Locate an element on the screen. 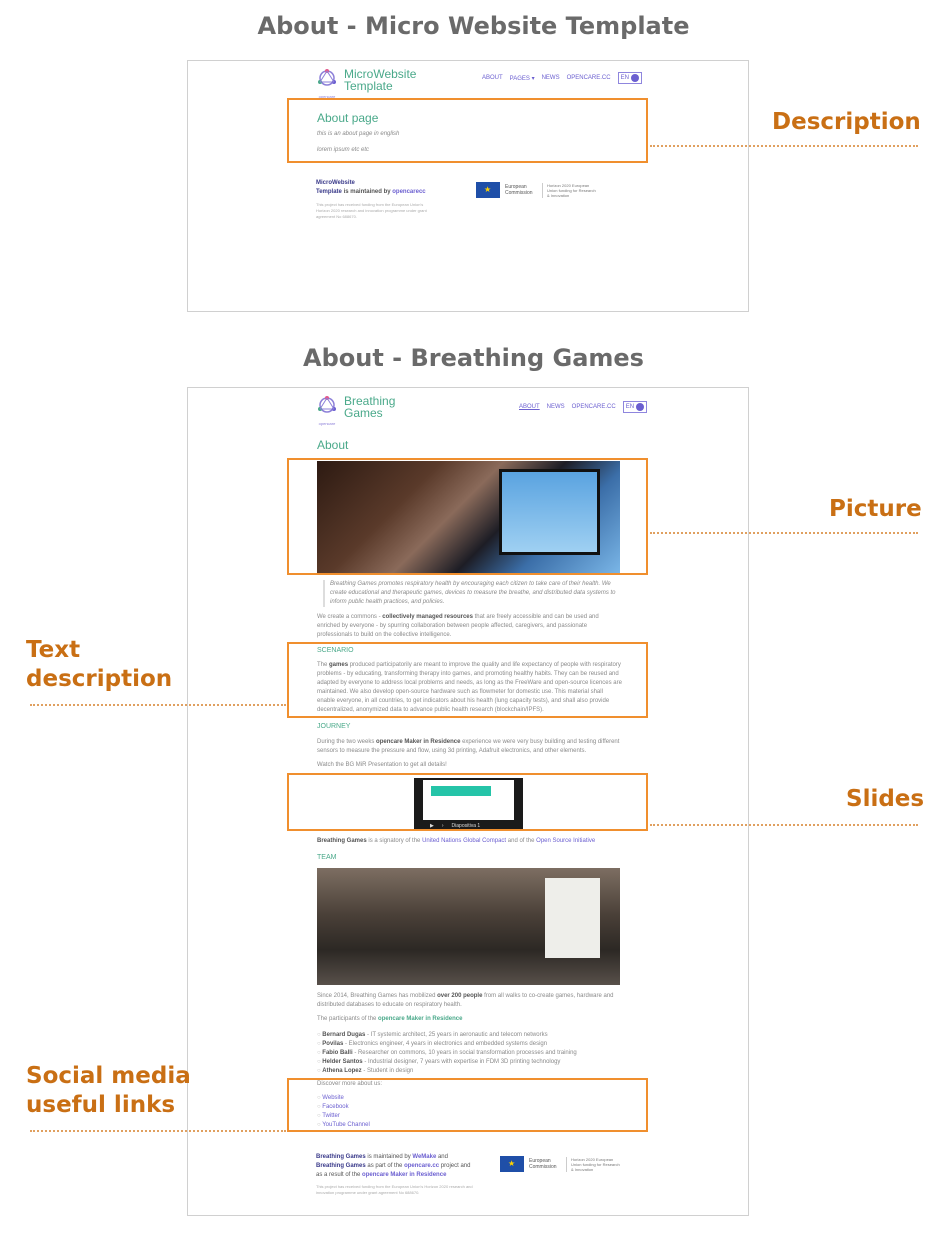 The height and width of the screenshot is (1237, 947). social-links-callout: Social media useful links is located at coordinates (108, 1091).